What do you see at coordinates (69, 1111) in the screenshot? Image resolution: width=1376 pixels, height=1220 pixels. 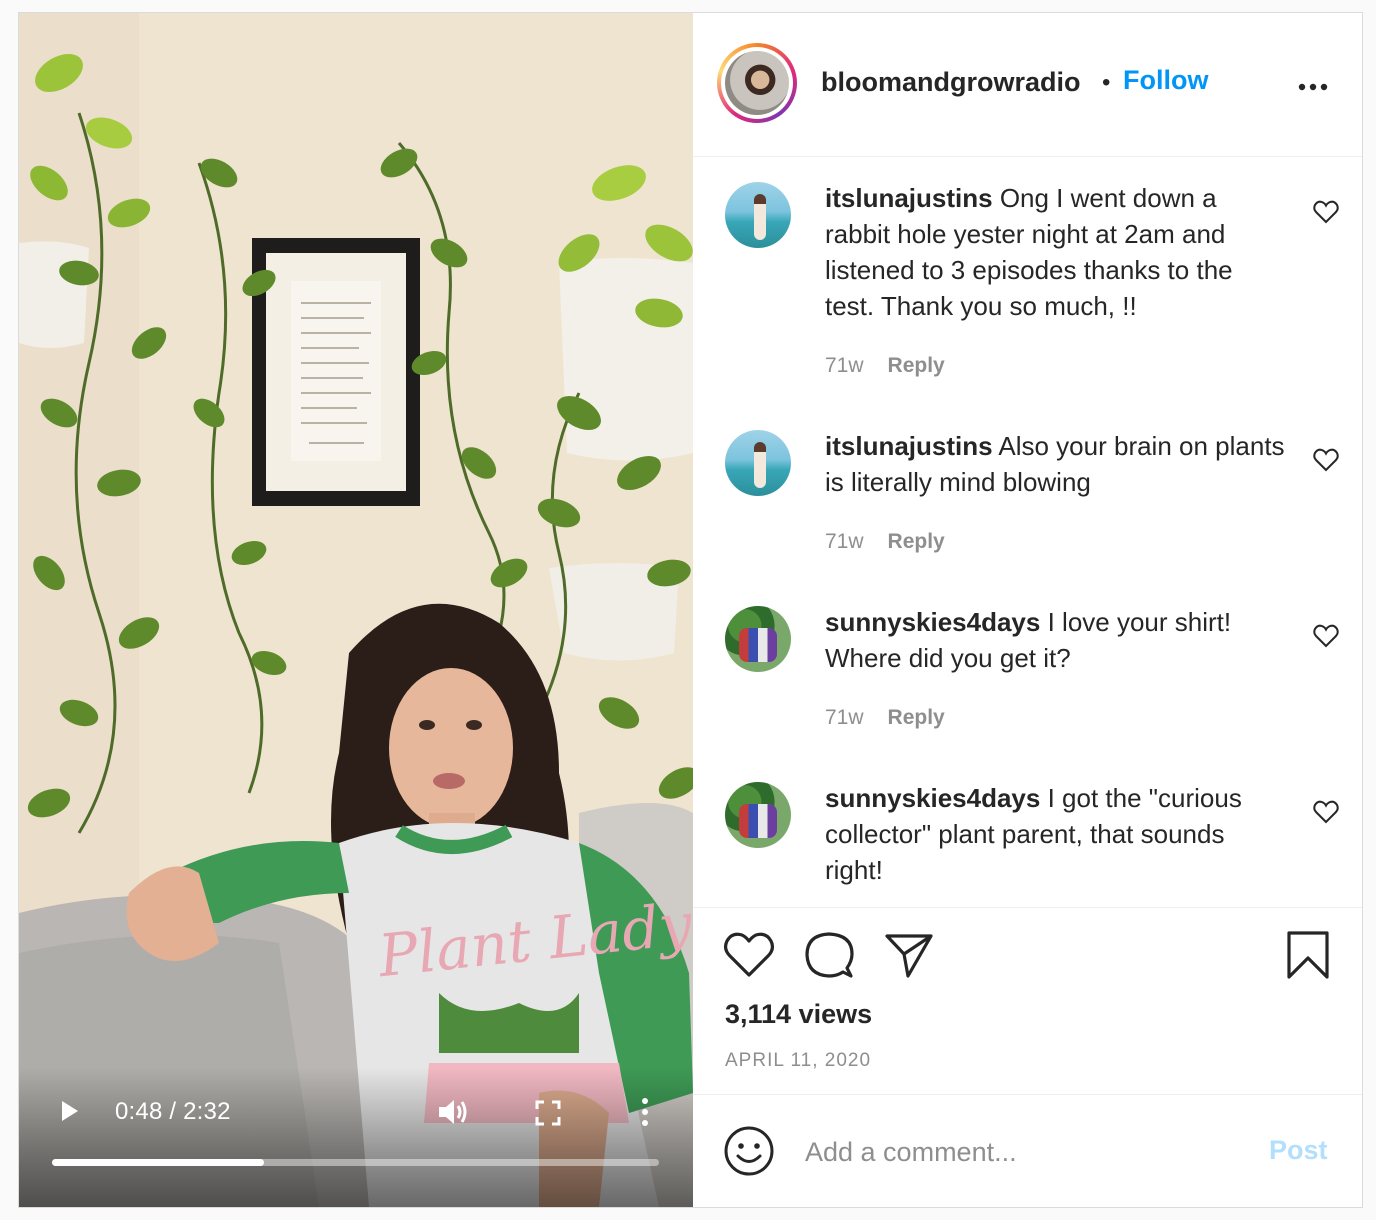 I see `play-icon` at bounding box center [69, 1111].